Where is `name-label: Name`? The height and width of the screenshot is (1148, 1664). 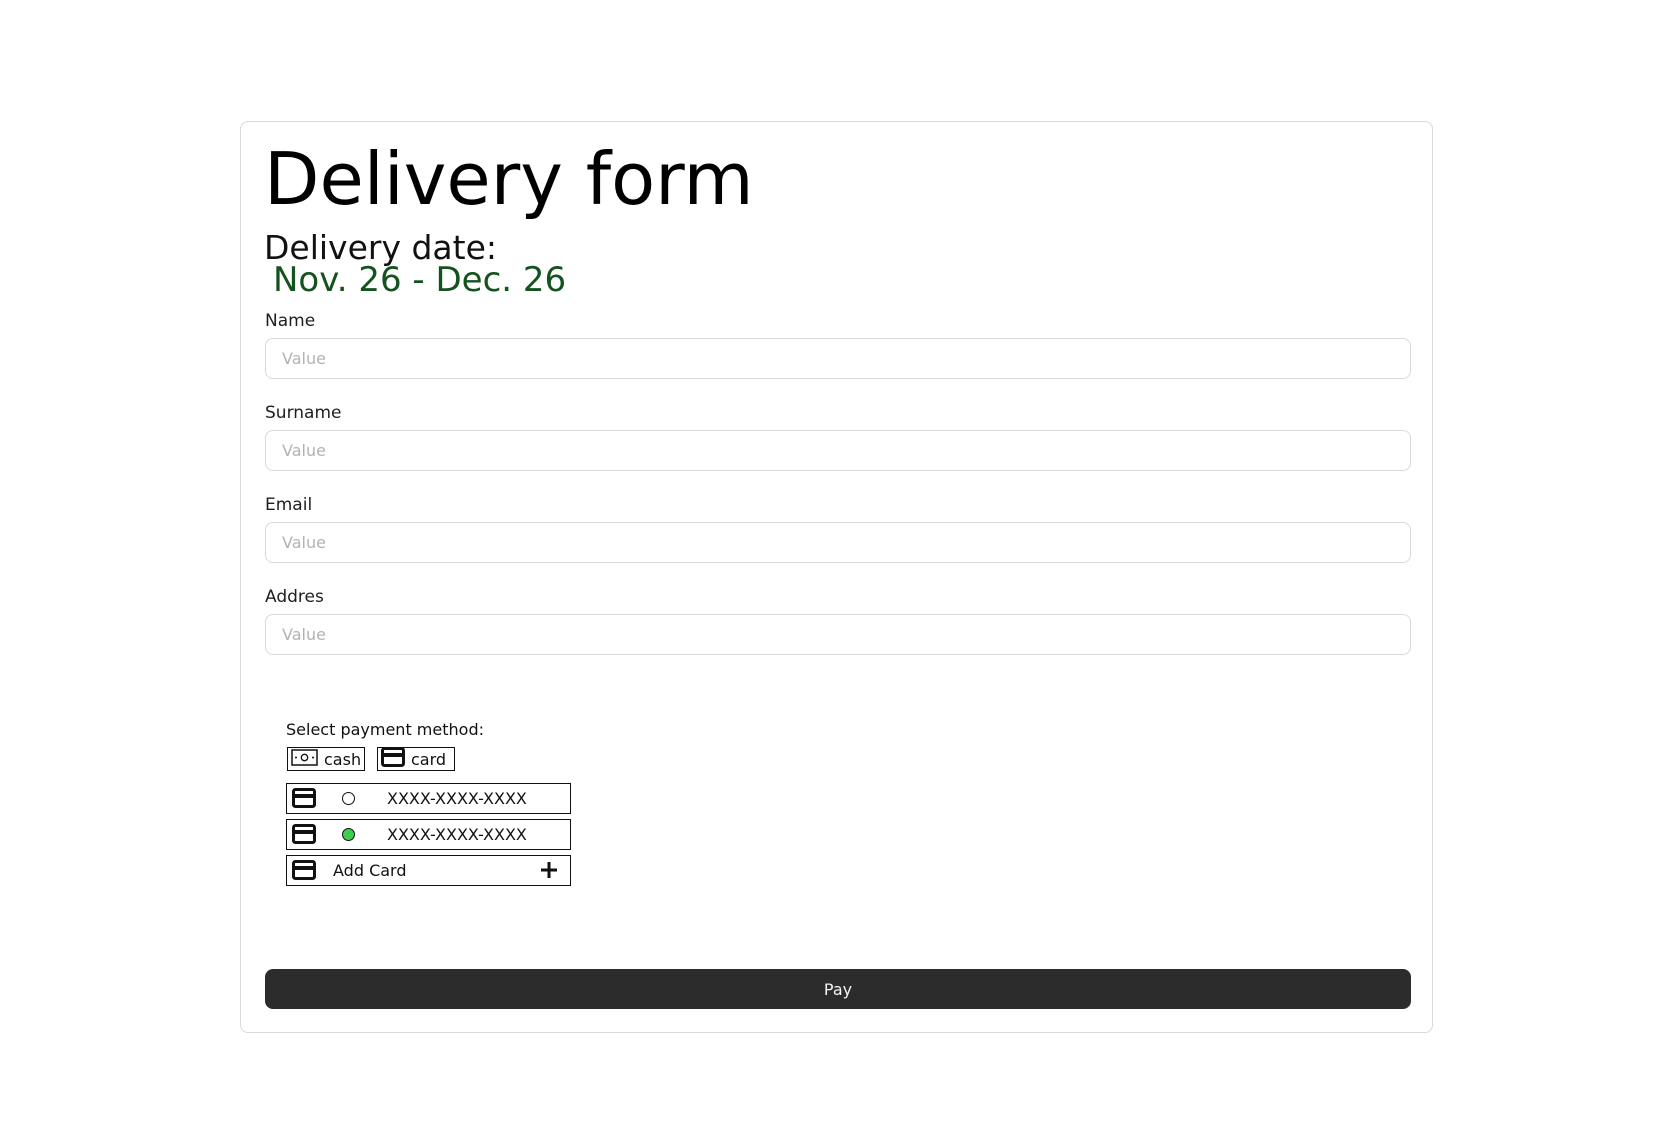
name-label: Name is located at coordinates (290, 321).